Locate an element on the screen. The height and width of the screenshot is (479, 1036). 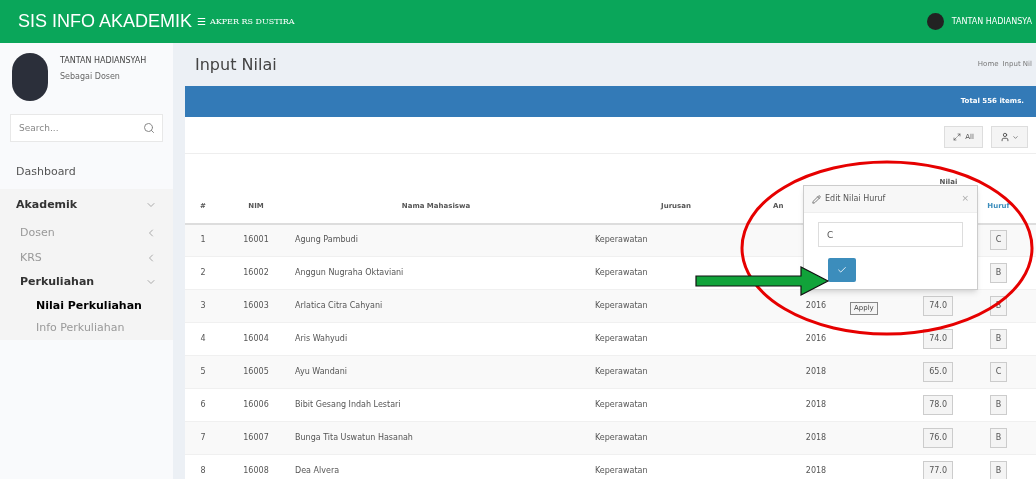
row-number: 4 is located at coordinates (203, 338).